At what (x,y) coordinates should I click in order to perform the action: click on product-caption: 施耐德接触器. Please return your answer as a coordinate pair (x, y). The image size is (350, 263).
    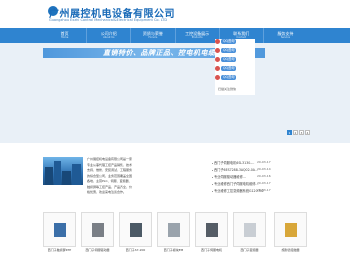
    Looking at the image, I should click on (290, 250).